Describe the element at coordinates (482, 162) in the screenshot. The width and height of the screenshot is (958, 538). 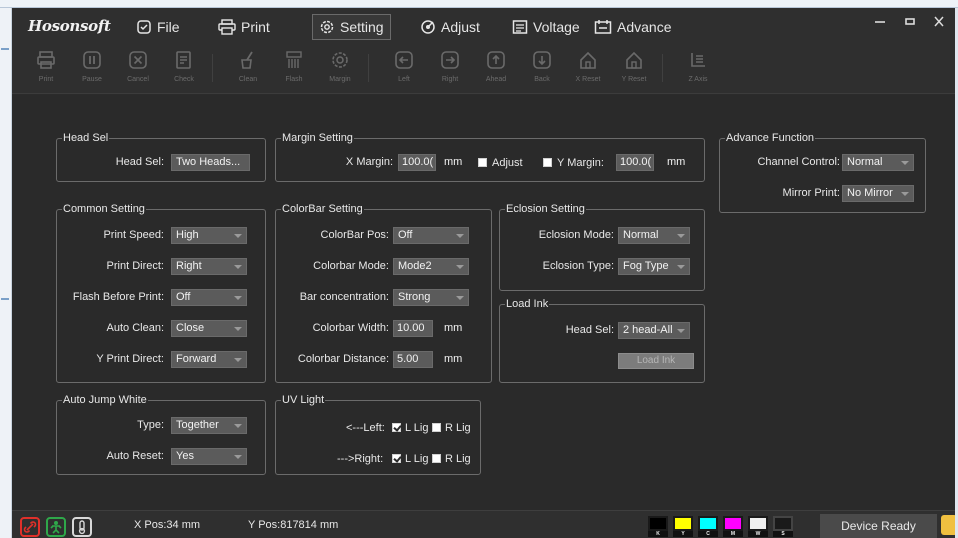
I see `adjust-checkbox` at that location.